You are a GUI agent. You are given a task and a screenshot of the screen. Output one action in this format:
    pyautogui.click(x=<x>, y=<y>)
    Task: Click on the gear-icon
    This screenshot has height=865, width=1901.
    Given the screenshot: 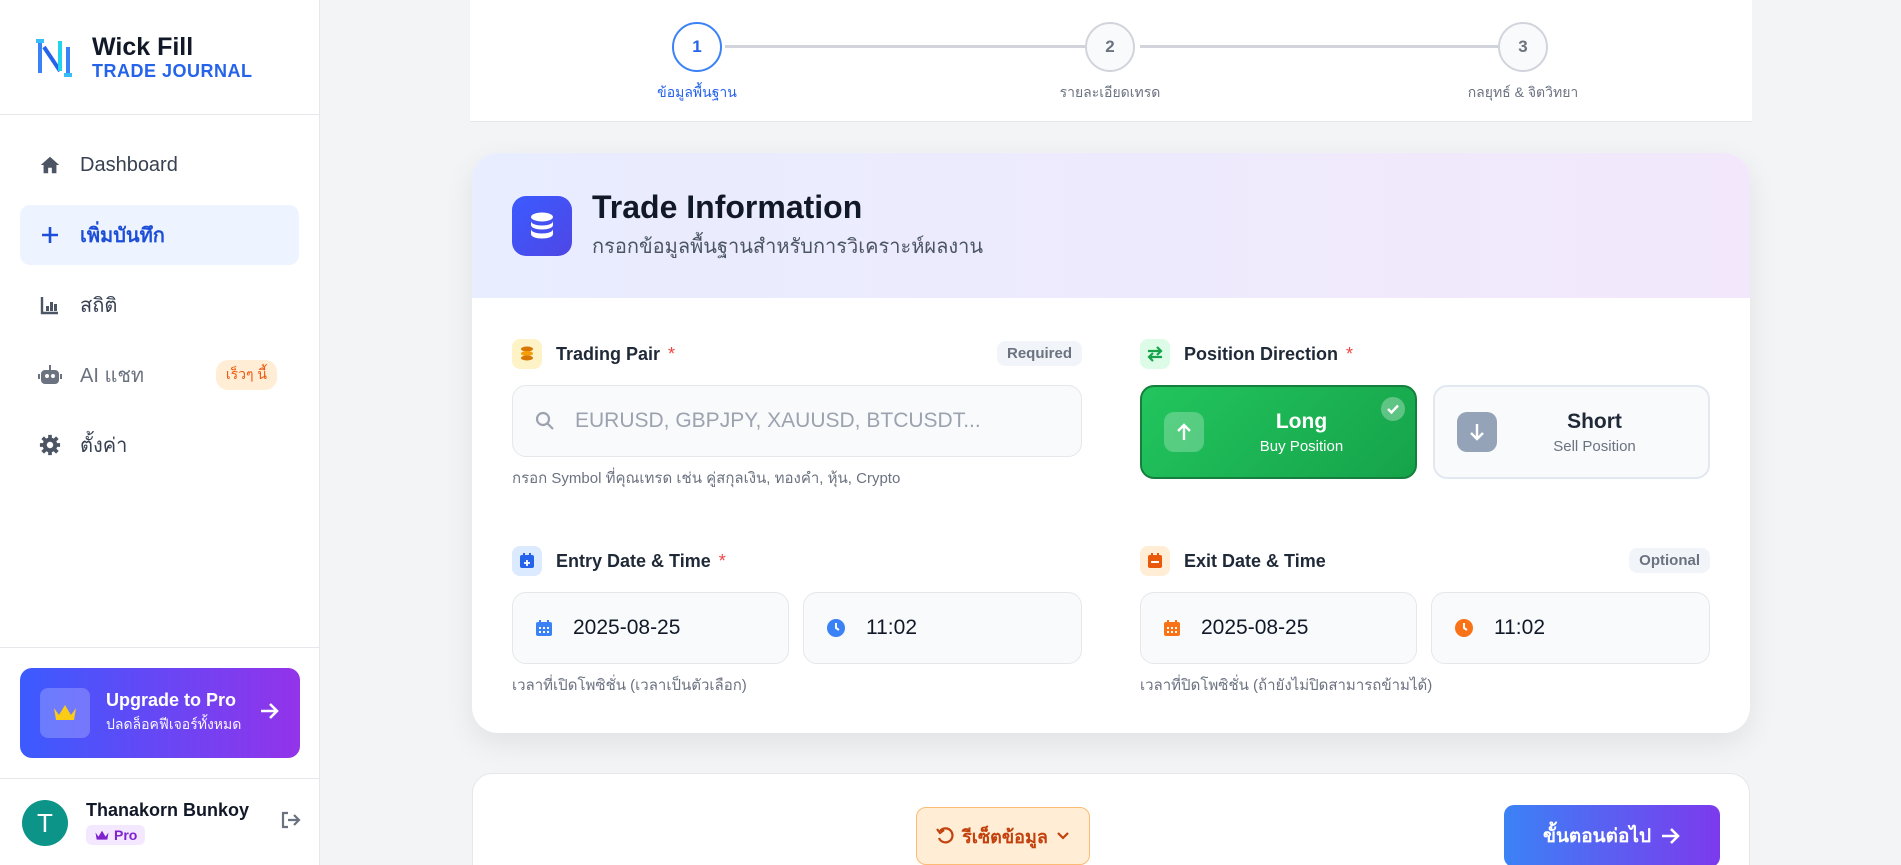 What is the action you would take?
    pyautogui.click(x=50, y=445)
    